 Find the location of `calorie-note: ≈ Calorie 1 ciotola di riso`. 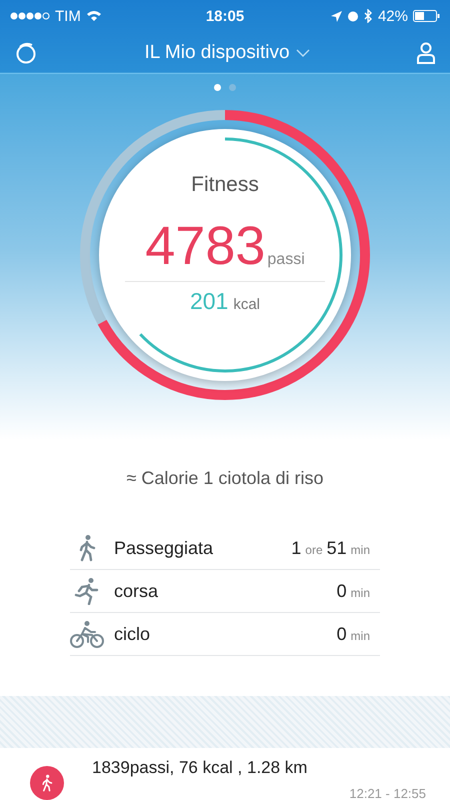

calorie-note: ≈ Calorie 1 ciotola di riso is located at coordinates (225, 478).